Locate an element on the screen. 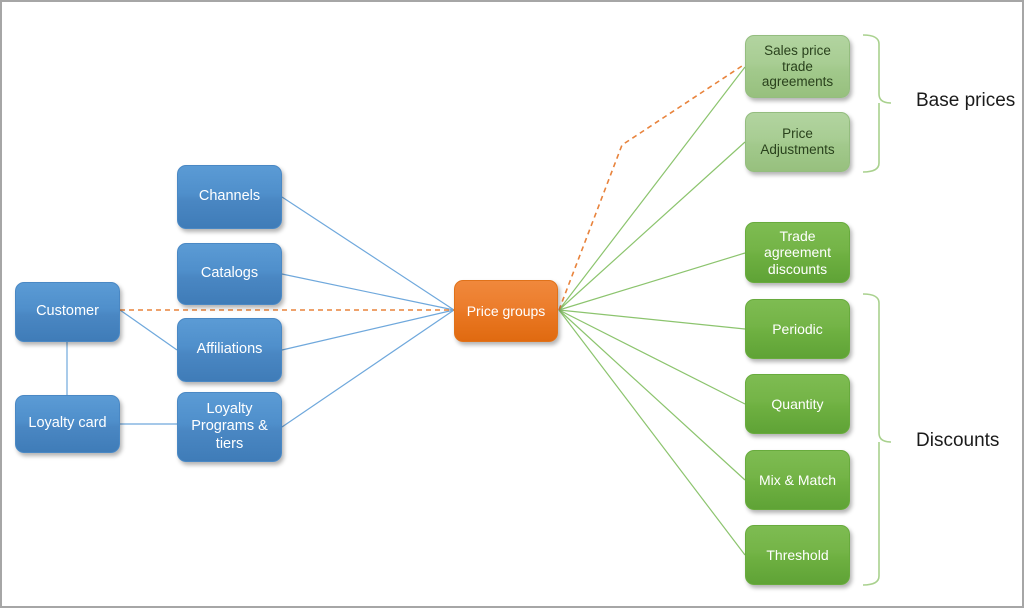 The image size is (1024, 608). node-threshold: Threshold is located at coordinates (797, 555).